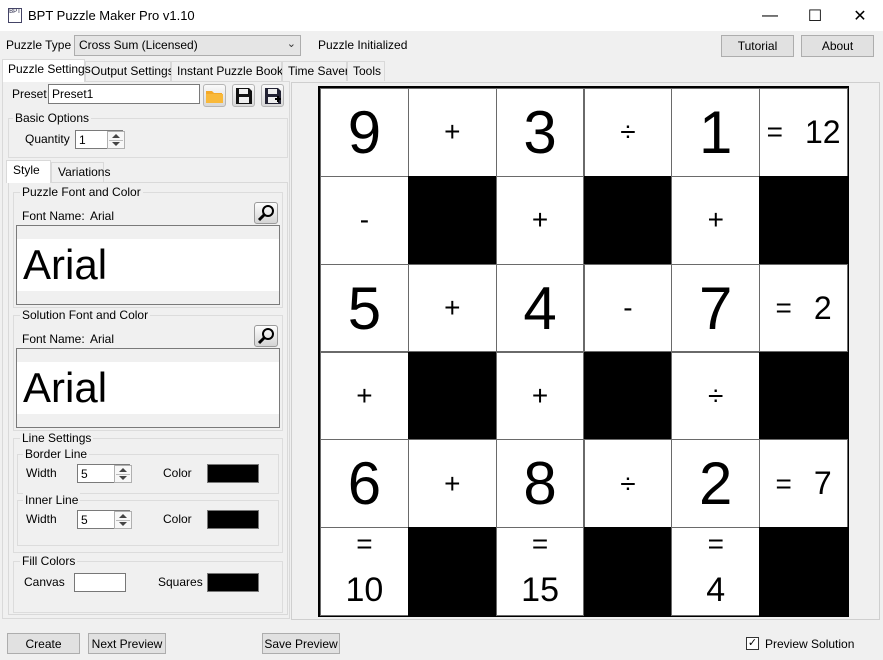  I want to click on puzzle-type-select: Cross Sum (Licensed) ⌄, so click(187, 45).